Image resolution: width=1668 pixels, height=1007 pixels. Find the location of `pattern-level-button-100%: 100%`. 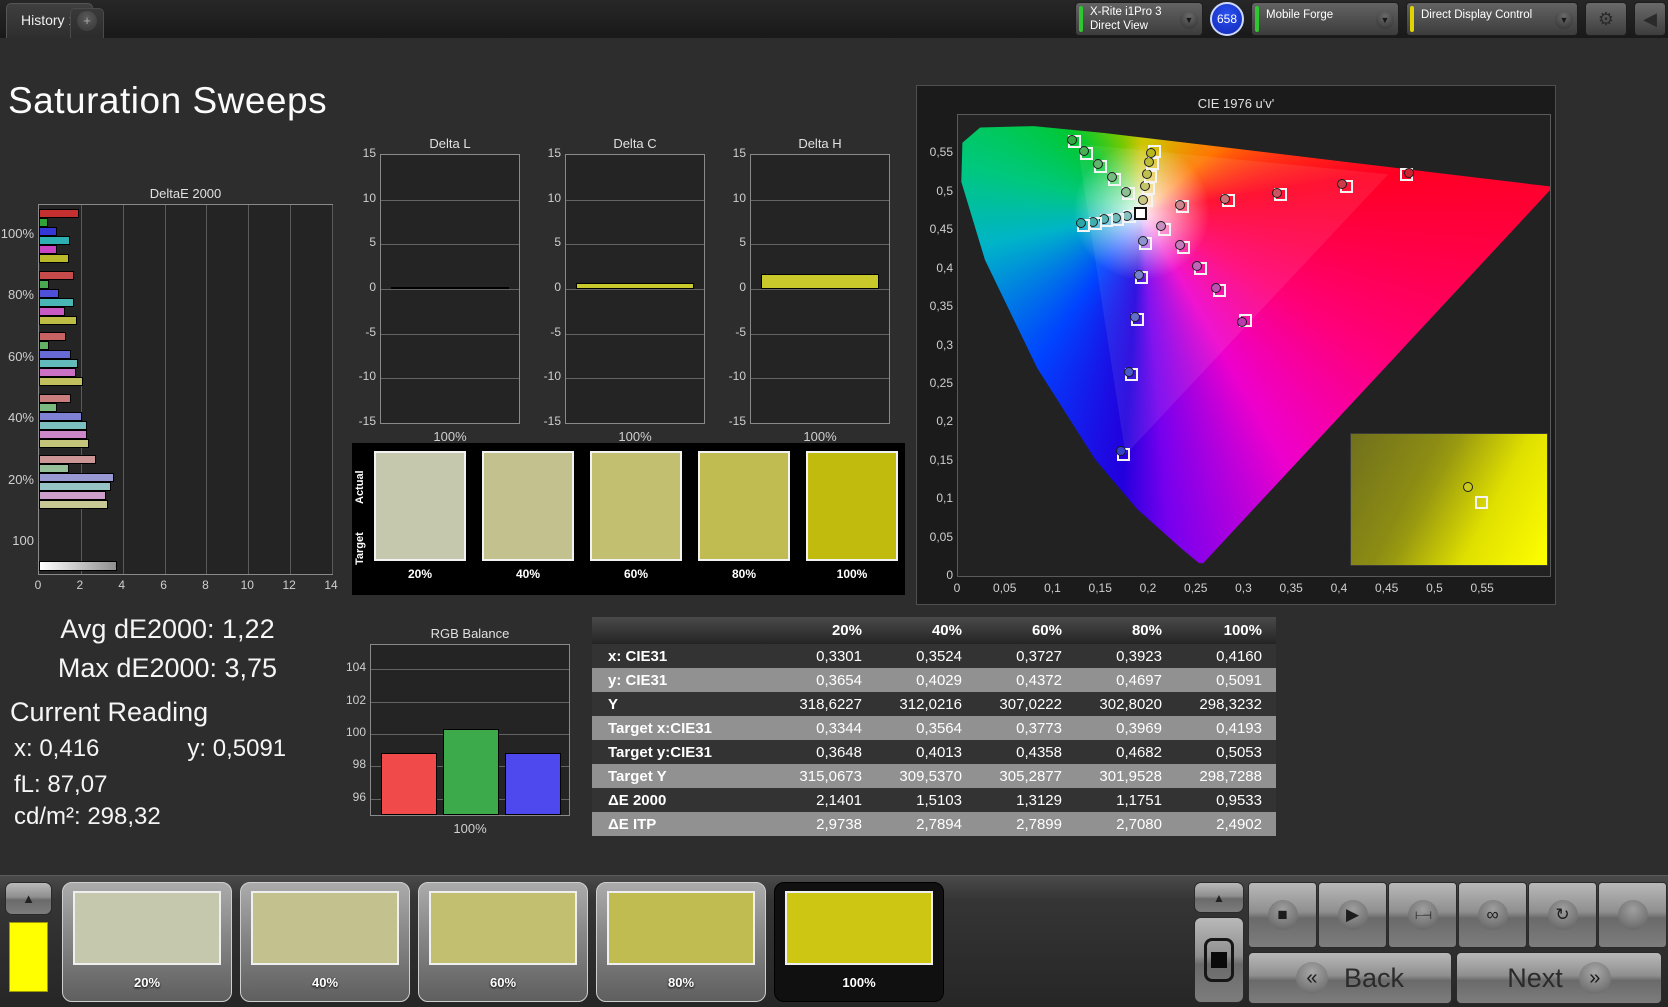

pattern-level-button-100%: 100% is located at coordinates (859, 942).